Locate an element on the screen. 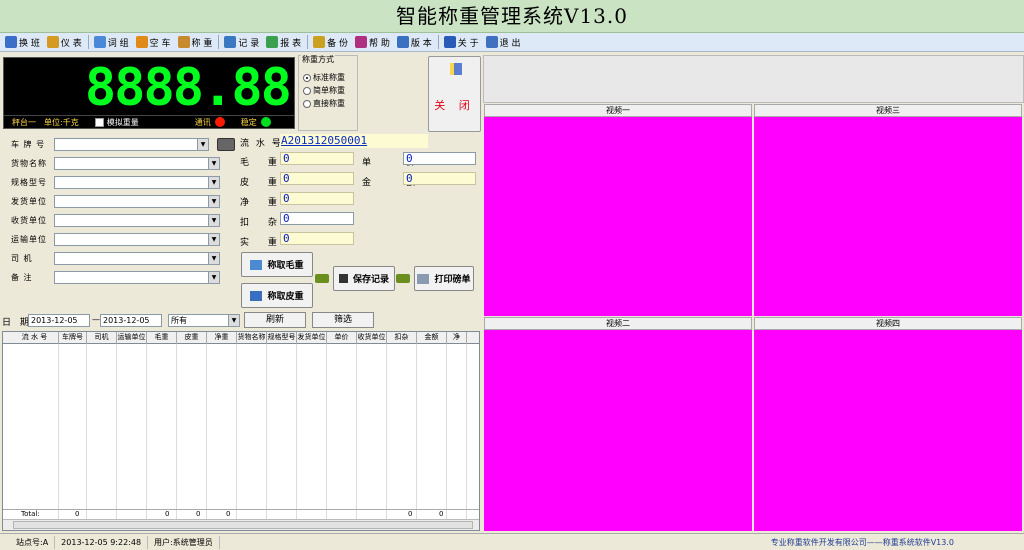 The width and height of the screenshot is (1024, 550). toolbar-button-0: 换 班 is located at coordinates (22, 42).